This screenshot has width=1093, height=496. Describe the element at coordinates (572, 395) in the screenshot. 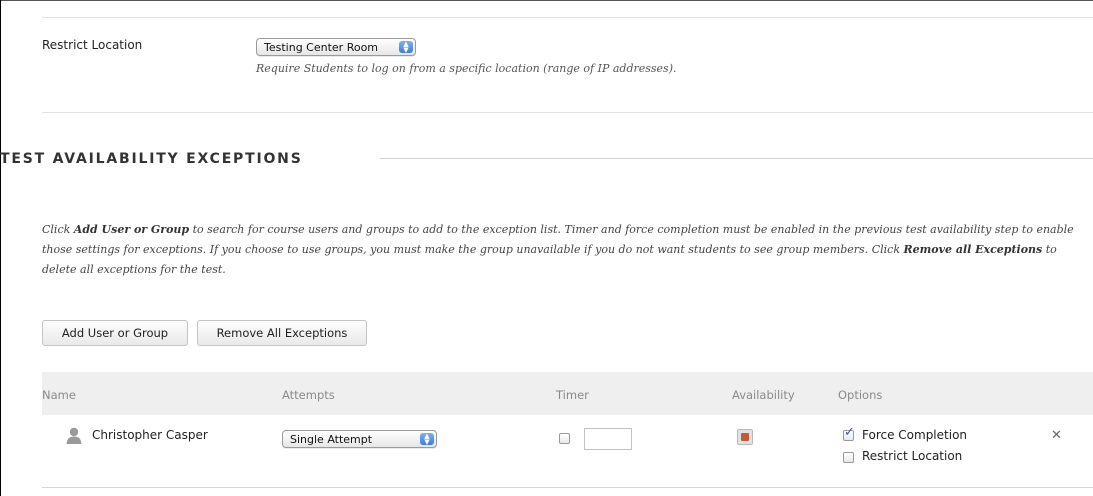

I see `column-header-timer: Timer` at that location.